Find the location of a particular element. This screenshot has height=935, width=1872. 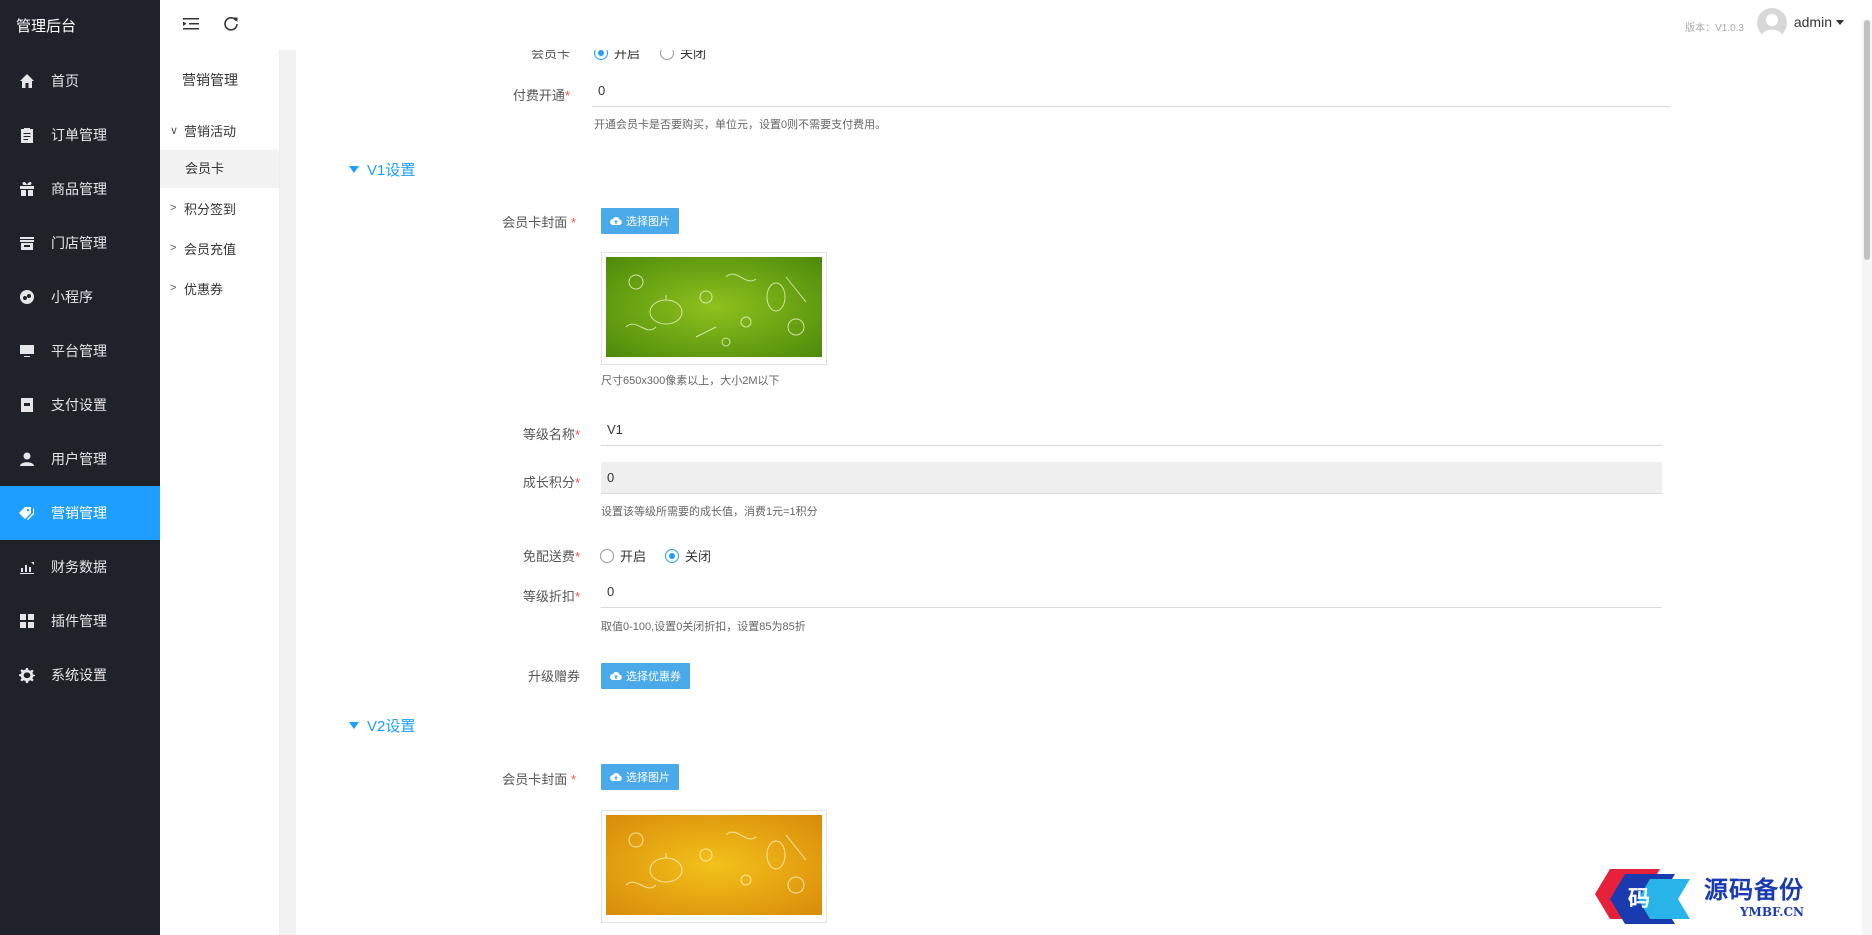

sidebar-item-marketing: 营销管理 is located at coordinates (80, 513).